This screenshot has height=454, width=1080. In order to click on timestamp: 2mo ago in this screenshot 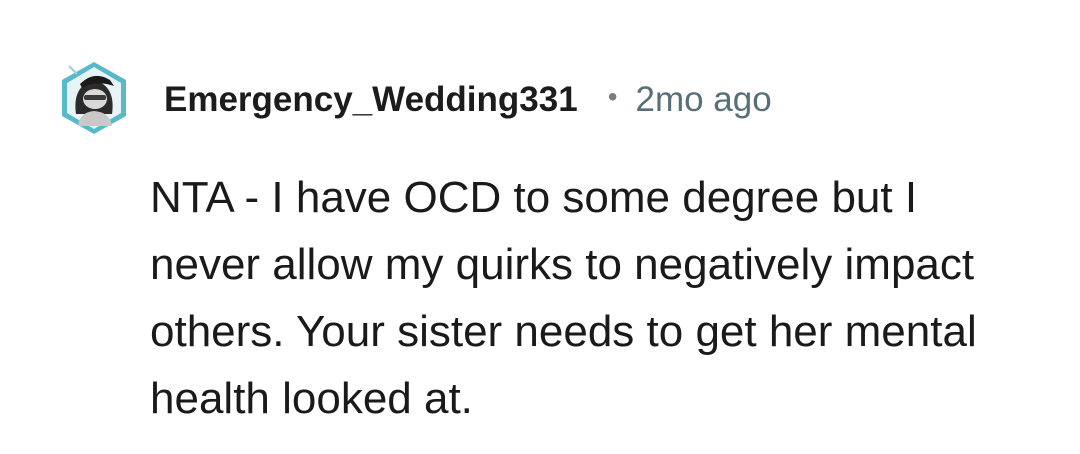, I will do `click(703, 99)`.